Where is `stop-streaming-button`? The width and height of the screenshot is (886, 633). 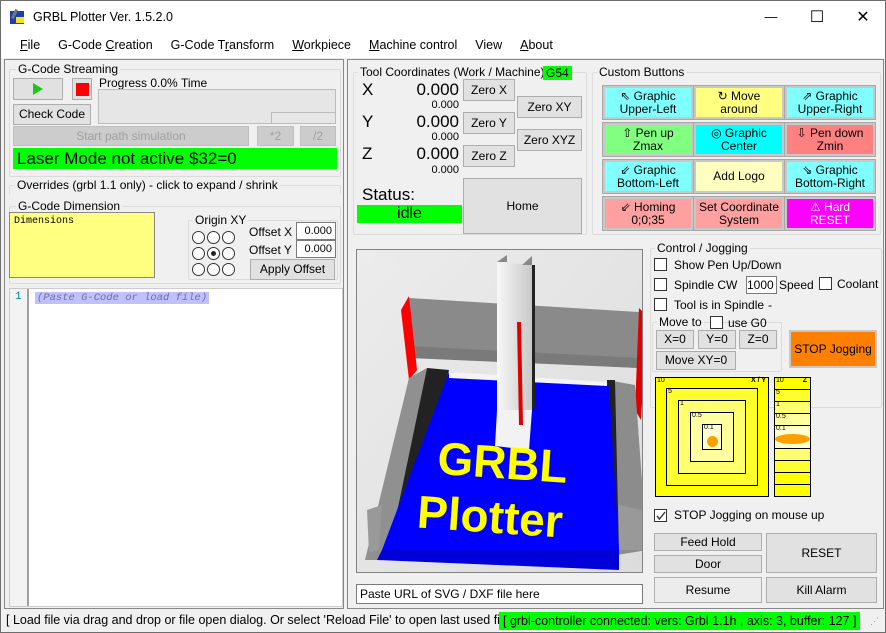 stop-streaming-button is located at coordinates (82, 89).